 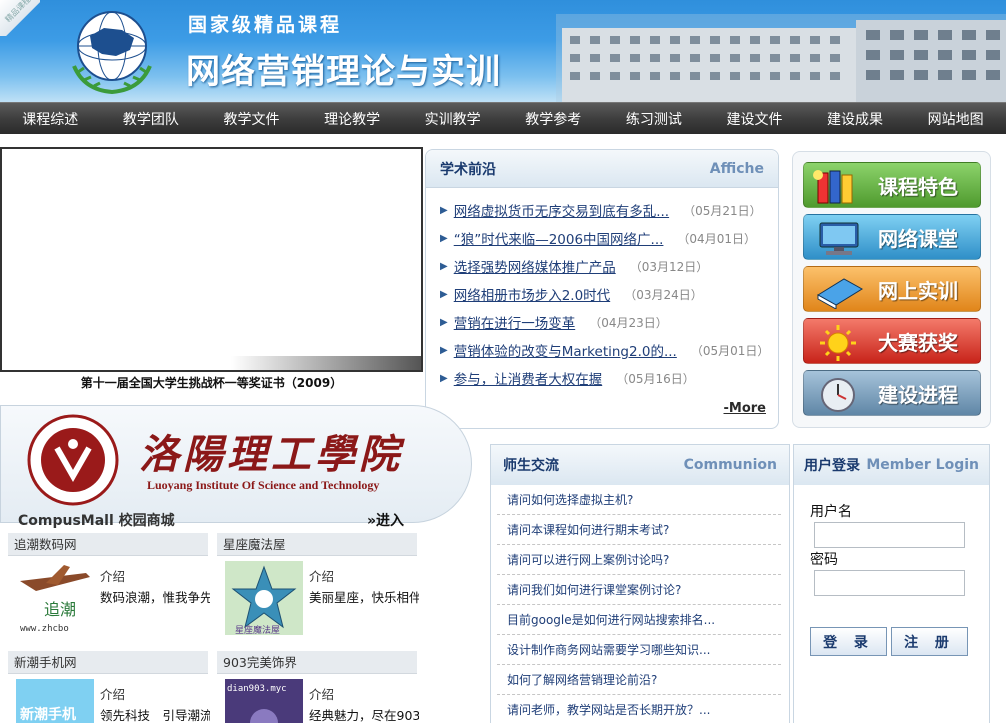 What do you see at coordinates (55, 598) in the screenshot?
I see `shop-thumbnail-airplane: 追潮 www.zhcbo` at bounding box center [55, 598].